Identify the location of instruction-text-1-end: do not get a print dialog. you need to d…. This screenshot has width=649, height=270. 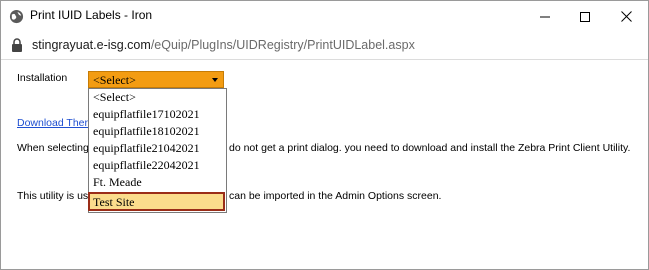
(430, 148).